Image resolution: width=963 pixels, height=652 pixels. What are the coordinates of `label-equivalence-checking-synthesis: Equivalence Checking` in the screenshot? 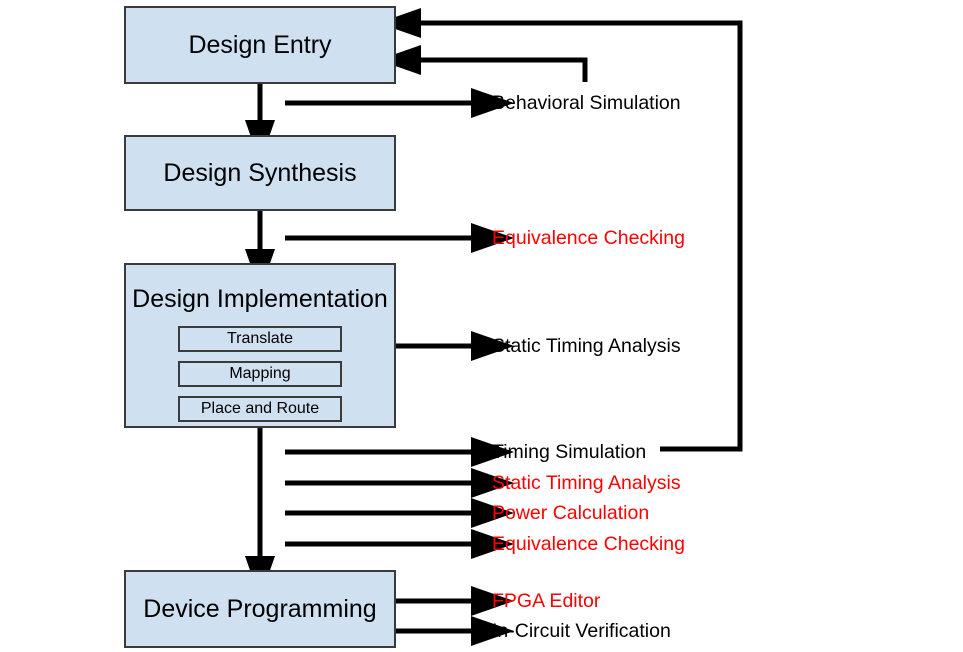 It's located at (588, 238).